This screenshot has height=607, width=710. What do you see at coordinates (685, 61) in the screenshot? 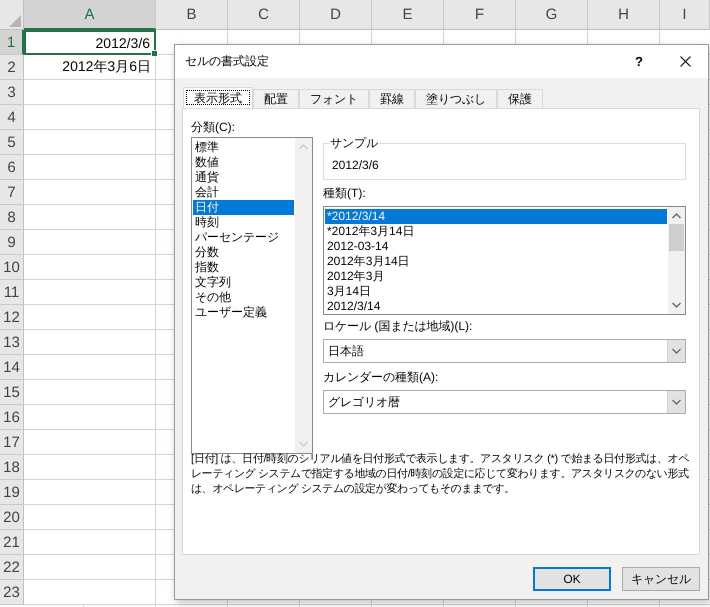
I see `close-icon` at bounding box center [685, 61].